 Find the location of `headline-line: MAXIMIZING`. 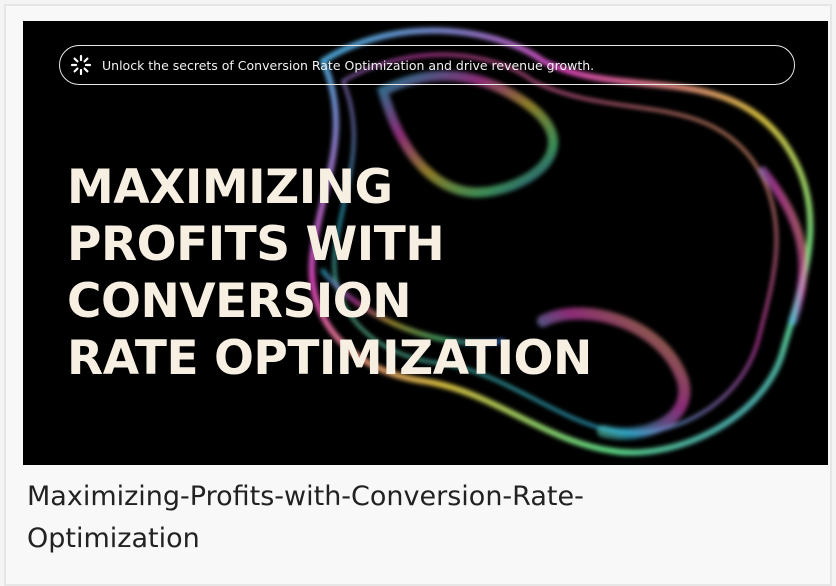

headline-line: MAXIMIZING is located at coordinates (230, 187).